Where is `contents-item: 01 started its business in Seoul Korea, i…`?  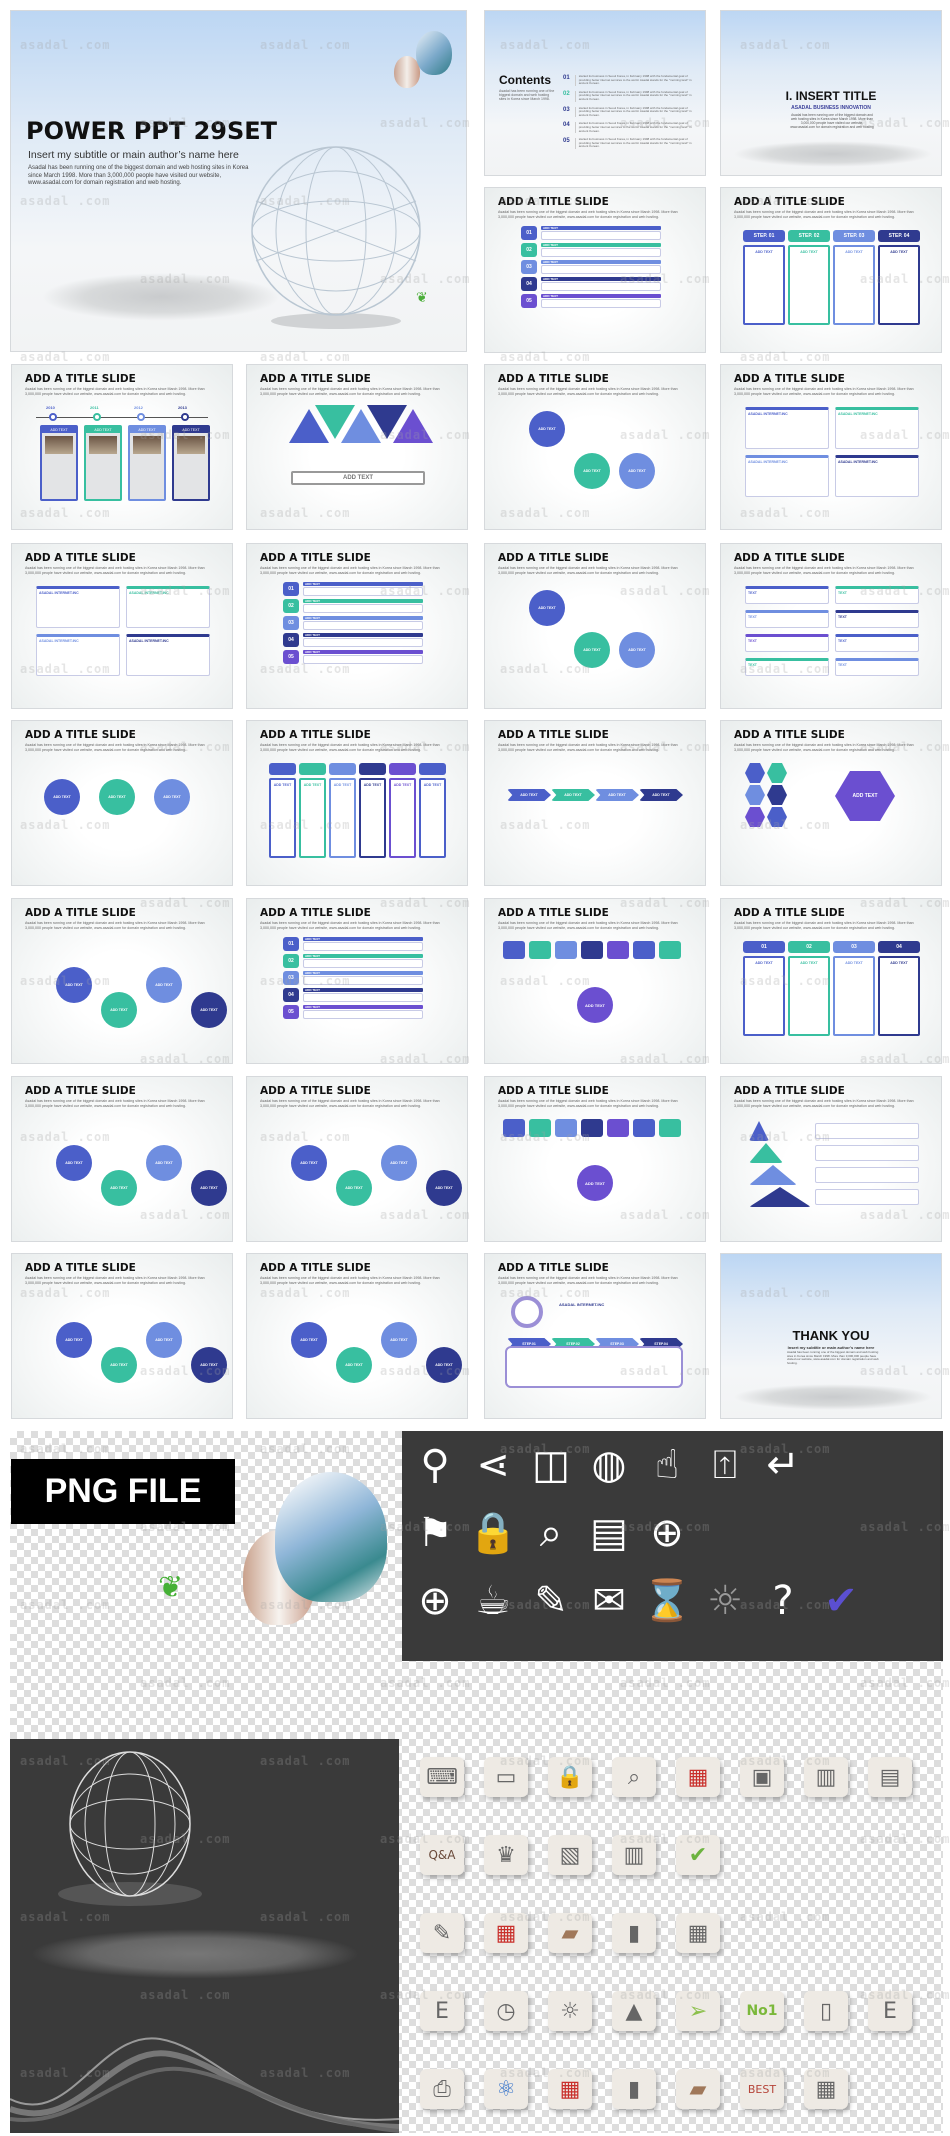
contents-item: 01 started its business in Seoul Korea, i… is located at coordinates (630, 80).